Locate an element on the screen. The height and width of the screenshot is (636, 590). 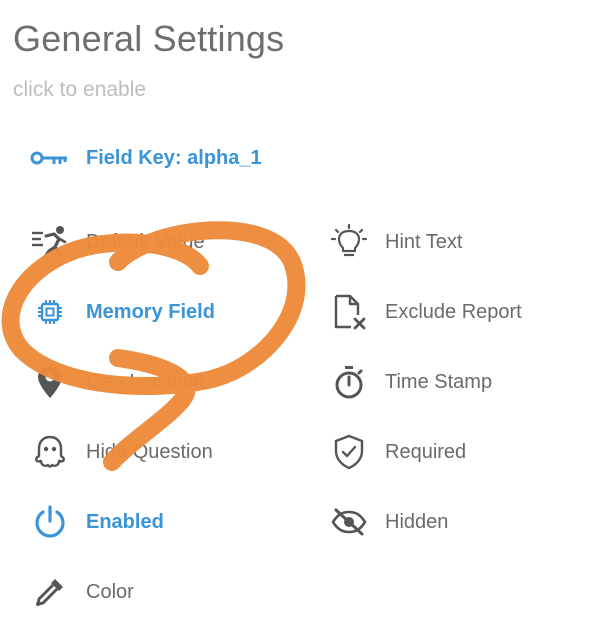
setting-default-value: Default Value is located at coordinates (117, 242).